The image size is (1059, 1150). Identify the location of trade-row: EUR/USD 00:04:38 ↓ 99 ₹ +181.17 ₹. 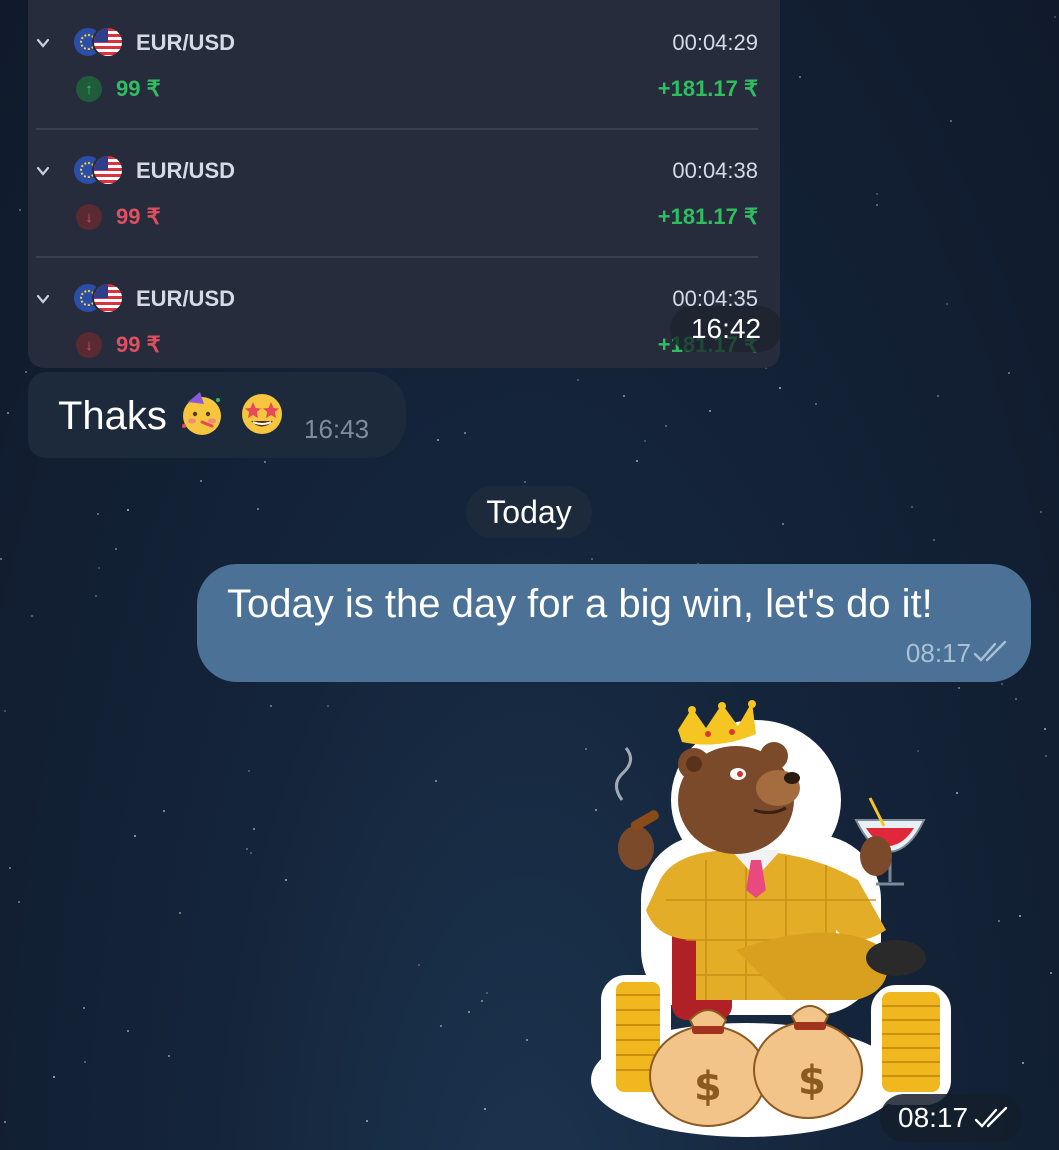
(404, 192).